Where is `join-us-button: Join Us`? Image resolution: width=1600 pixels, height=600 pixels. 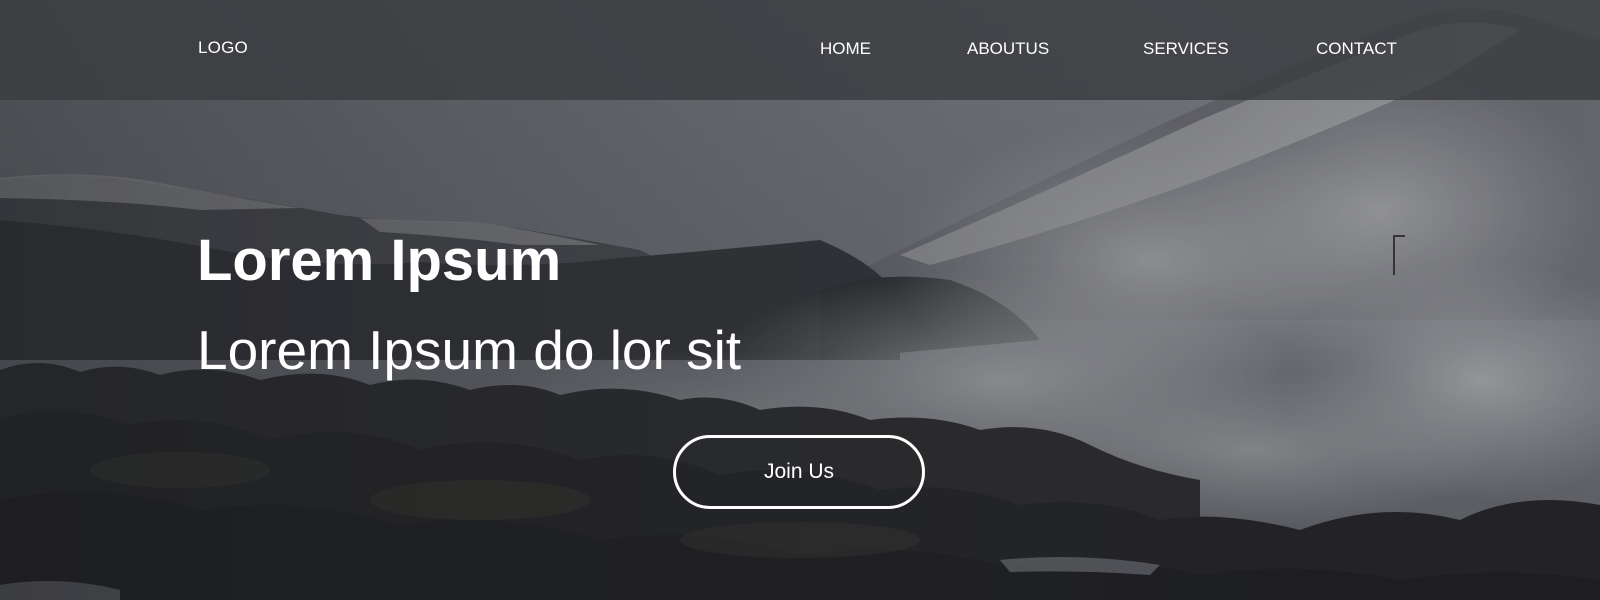 join-us-button: Join Us is located at coordinates (799, 472).